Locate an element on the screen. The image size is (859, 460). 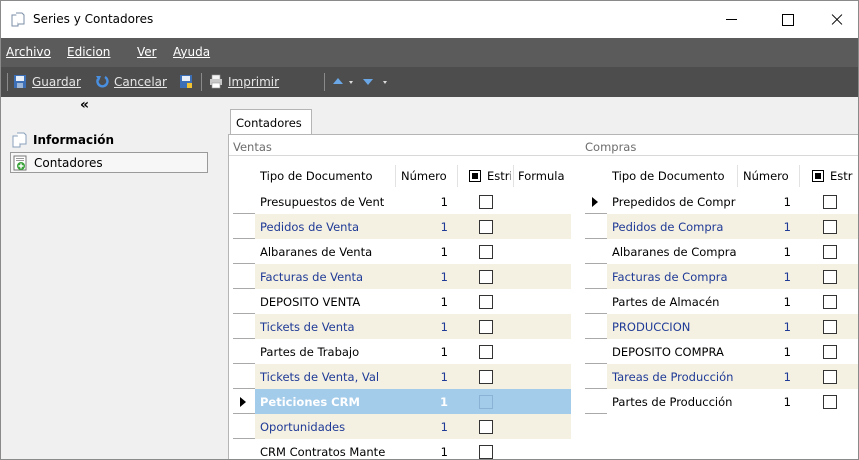
menu-archivo: Archivo is located at coordinates (28, 52).